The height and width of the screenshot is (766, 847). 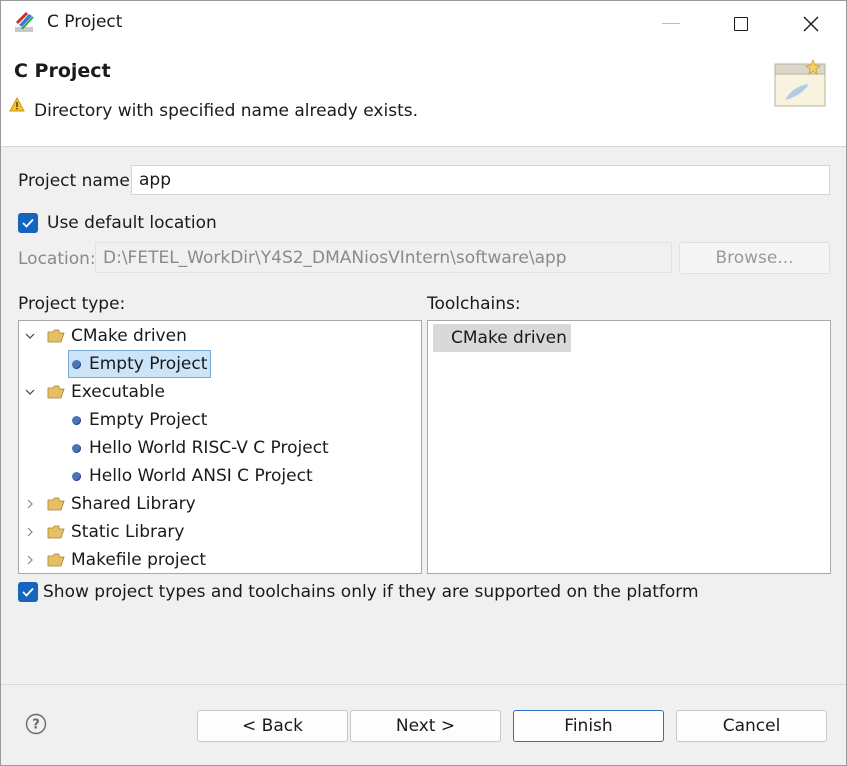 I want to click on close-button, so click(x=811, y=23).